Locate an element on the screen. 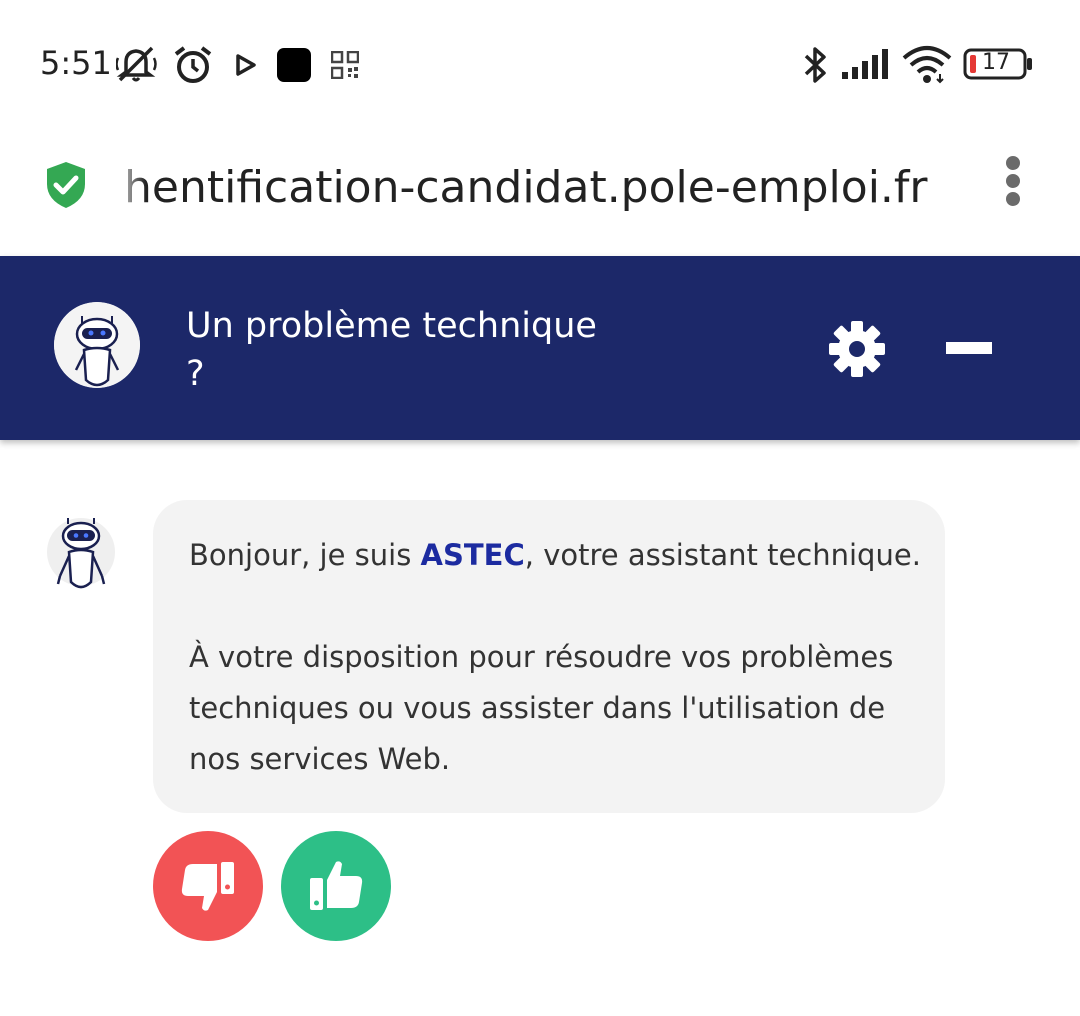 The width and height of the screenshot is (1080, 1016). minimize-button is located at coordinates (970, 348).